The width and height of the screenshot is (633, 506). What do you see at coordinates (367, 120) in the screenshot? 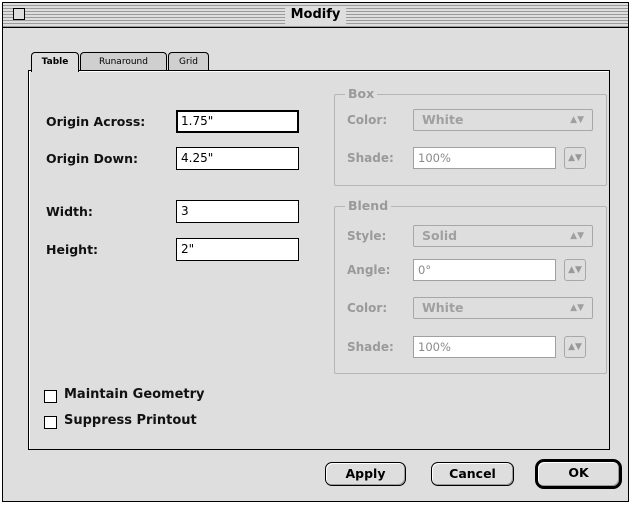
I see `box-color-label: Color:` at bounding box center [367, 120].